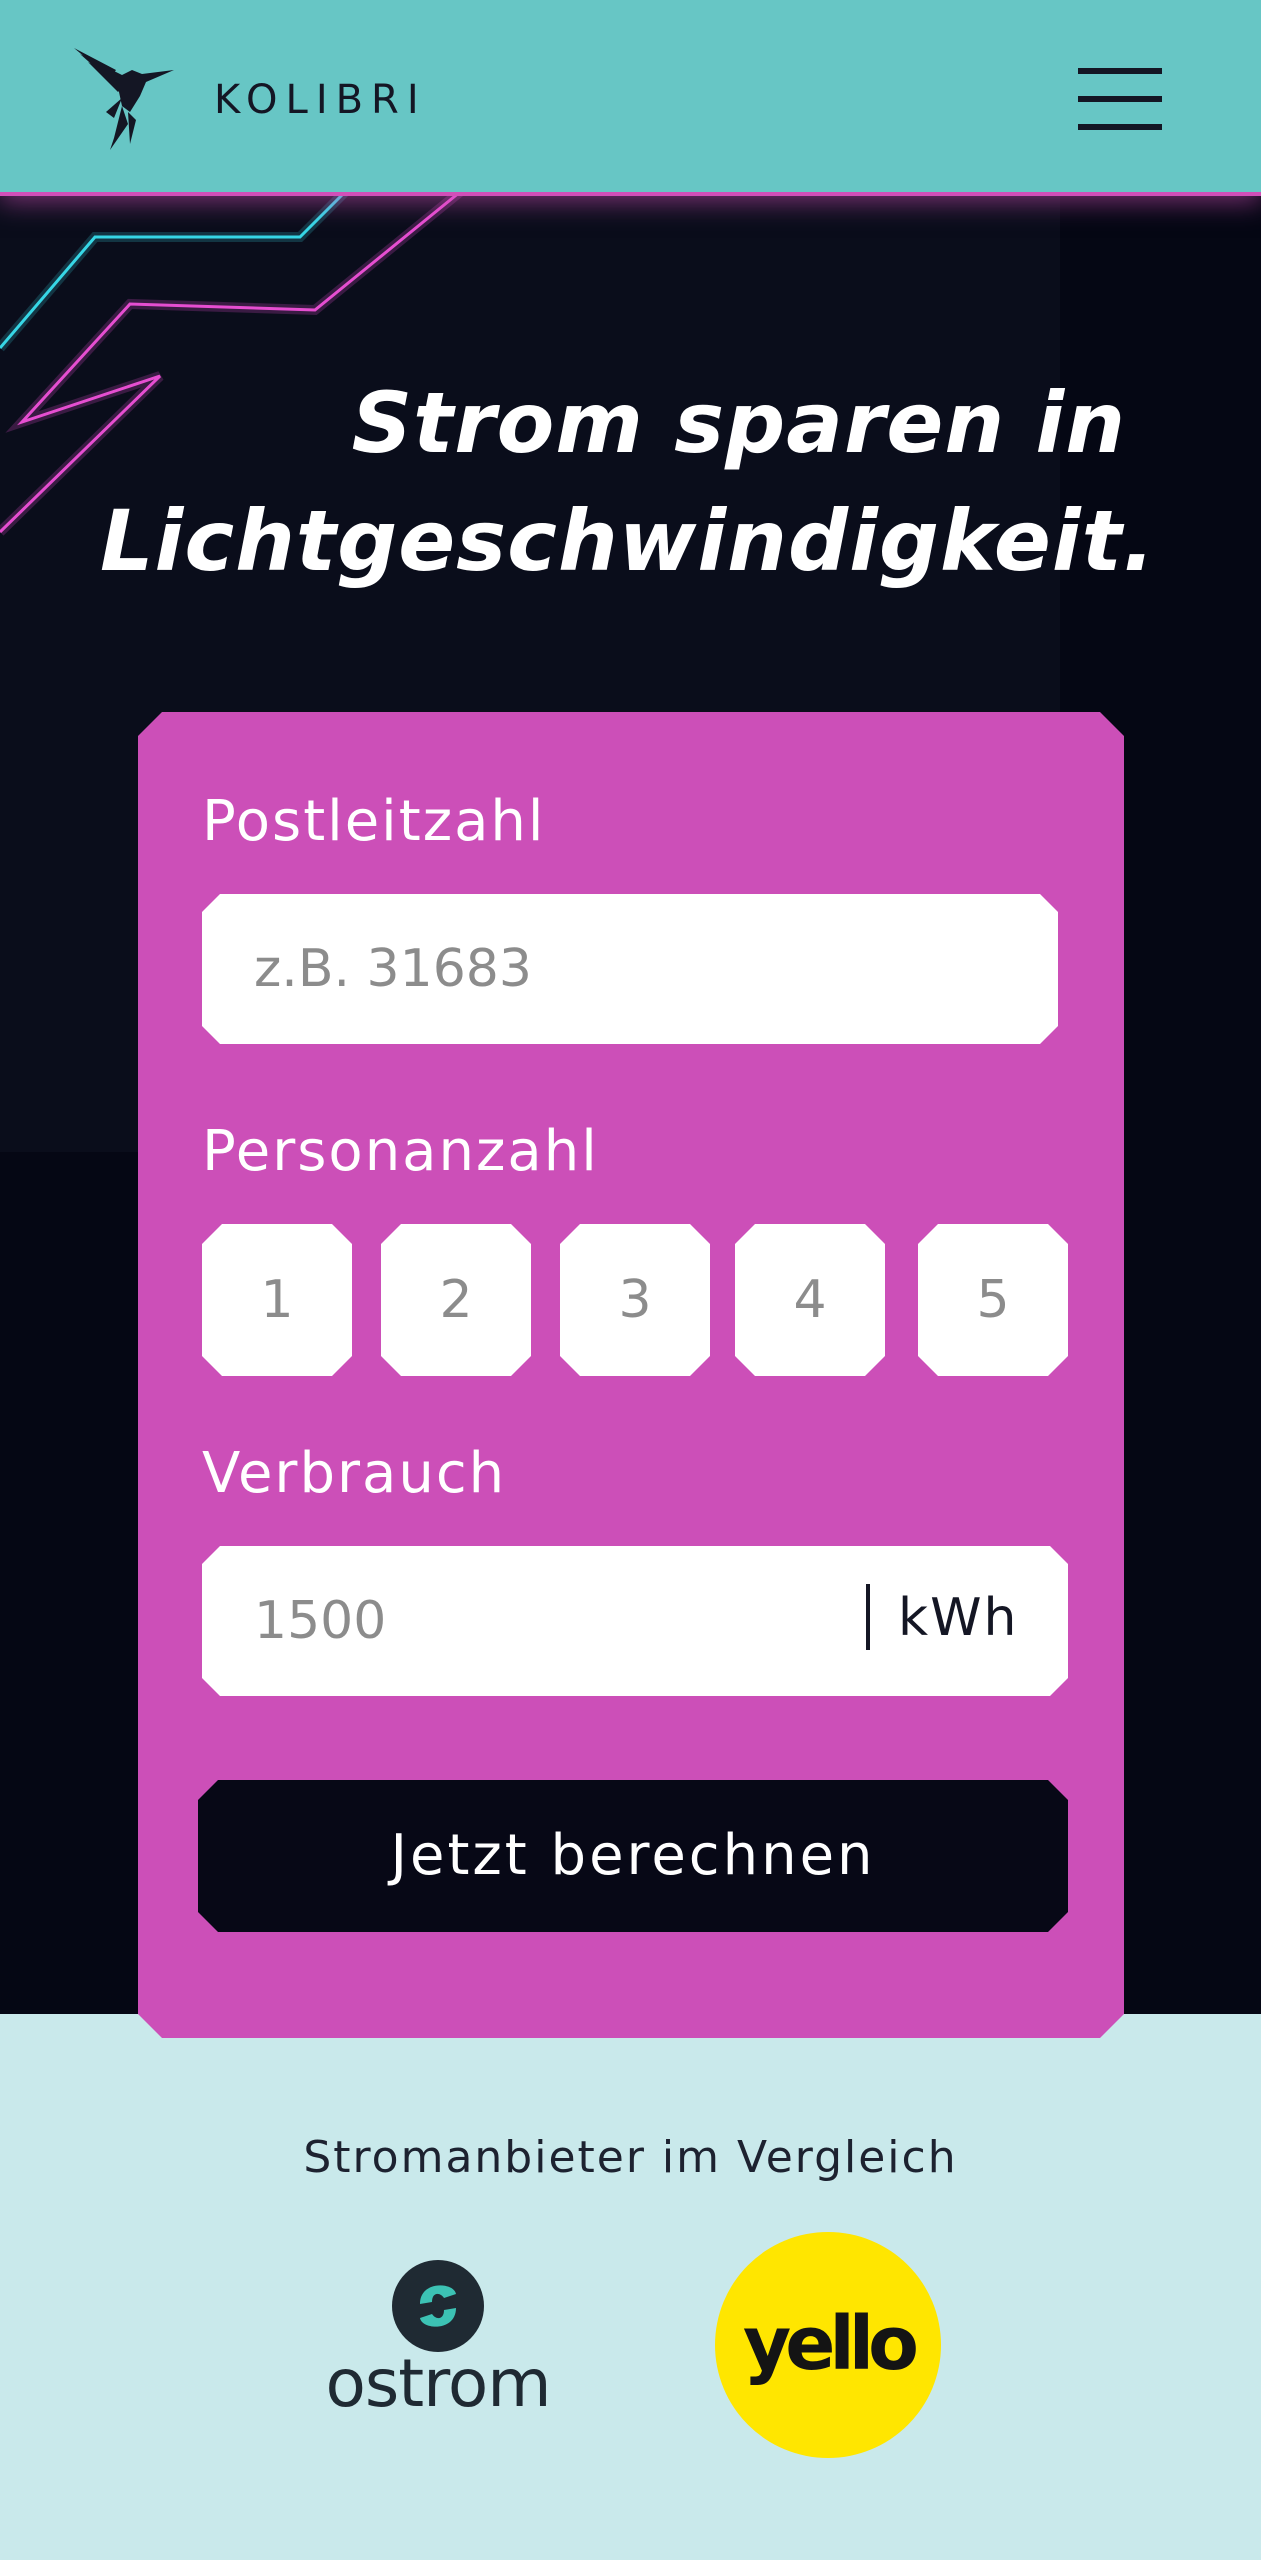 The height and width of the screenshot is (2560, 1261). Describe the element at coordinates (320, 100) in the screenshot. I see `brand-name: KOLIBRI` at that location.